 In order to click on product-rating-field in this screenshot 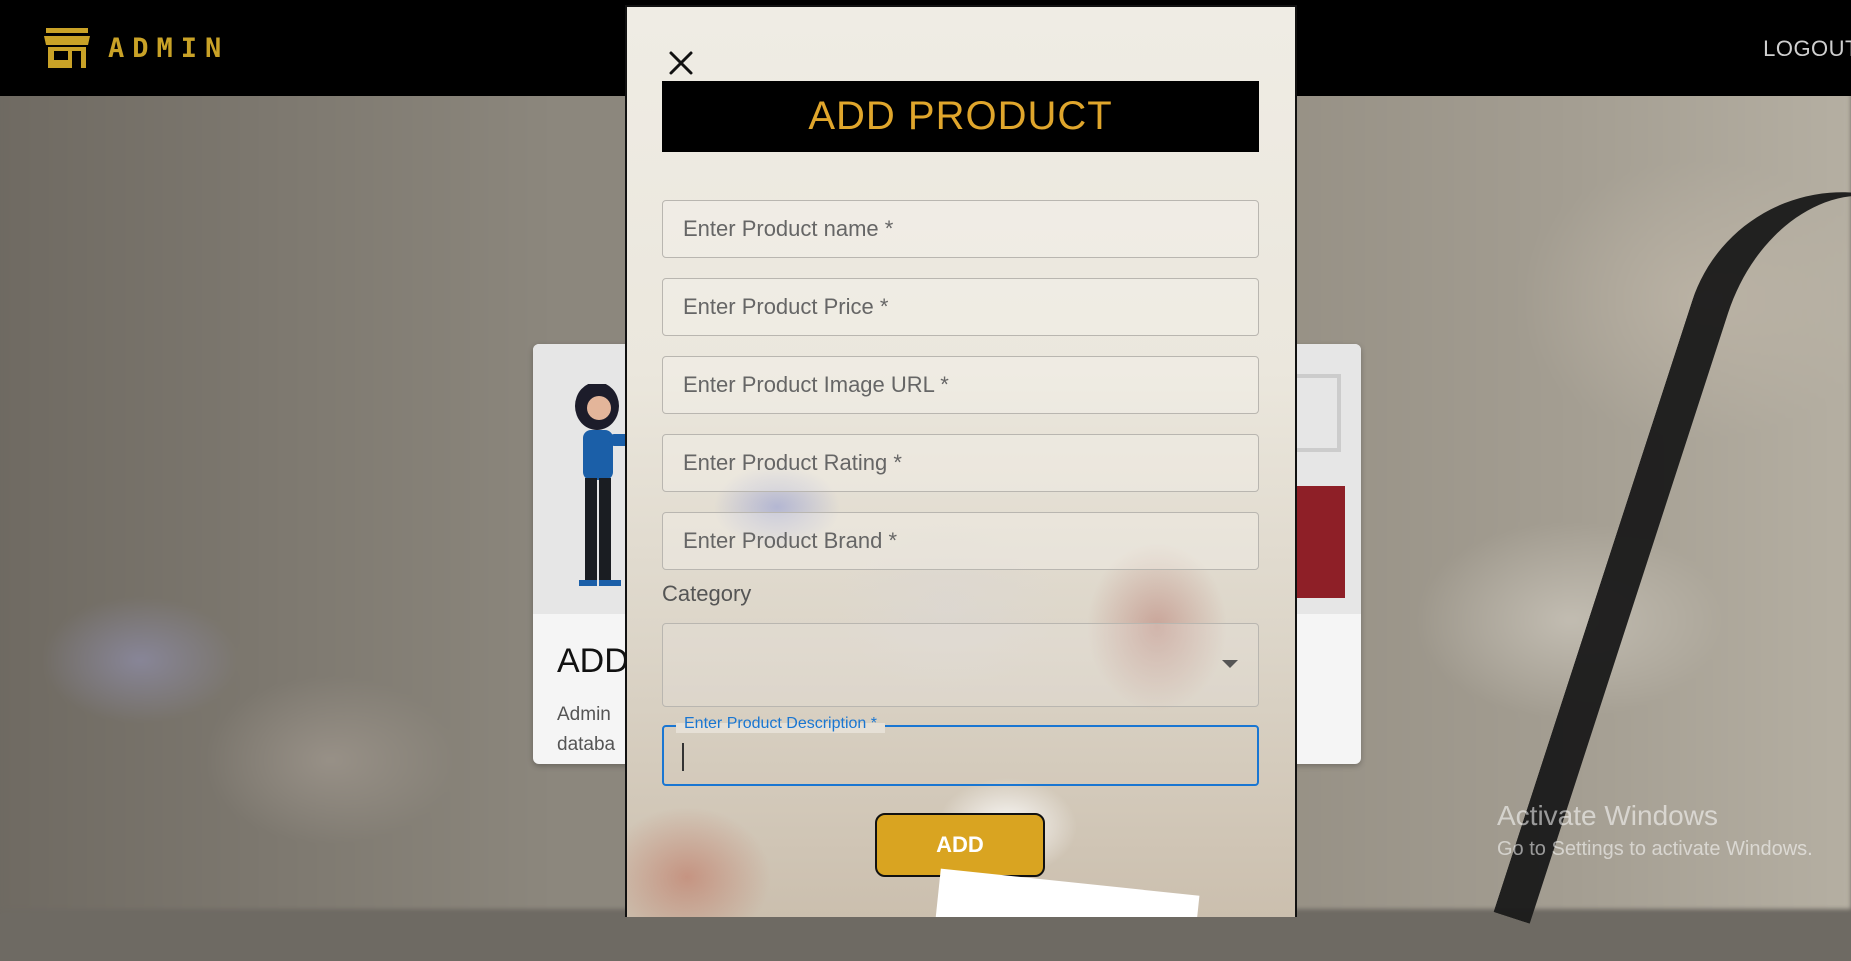, I will do `click(960, 463)`.